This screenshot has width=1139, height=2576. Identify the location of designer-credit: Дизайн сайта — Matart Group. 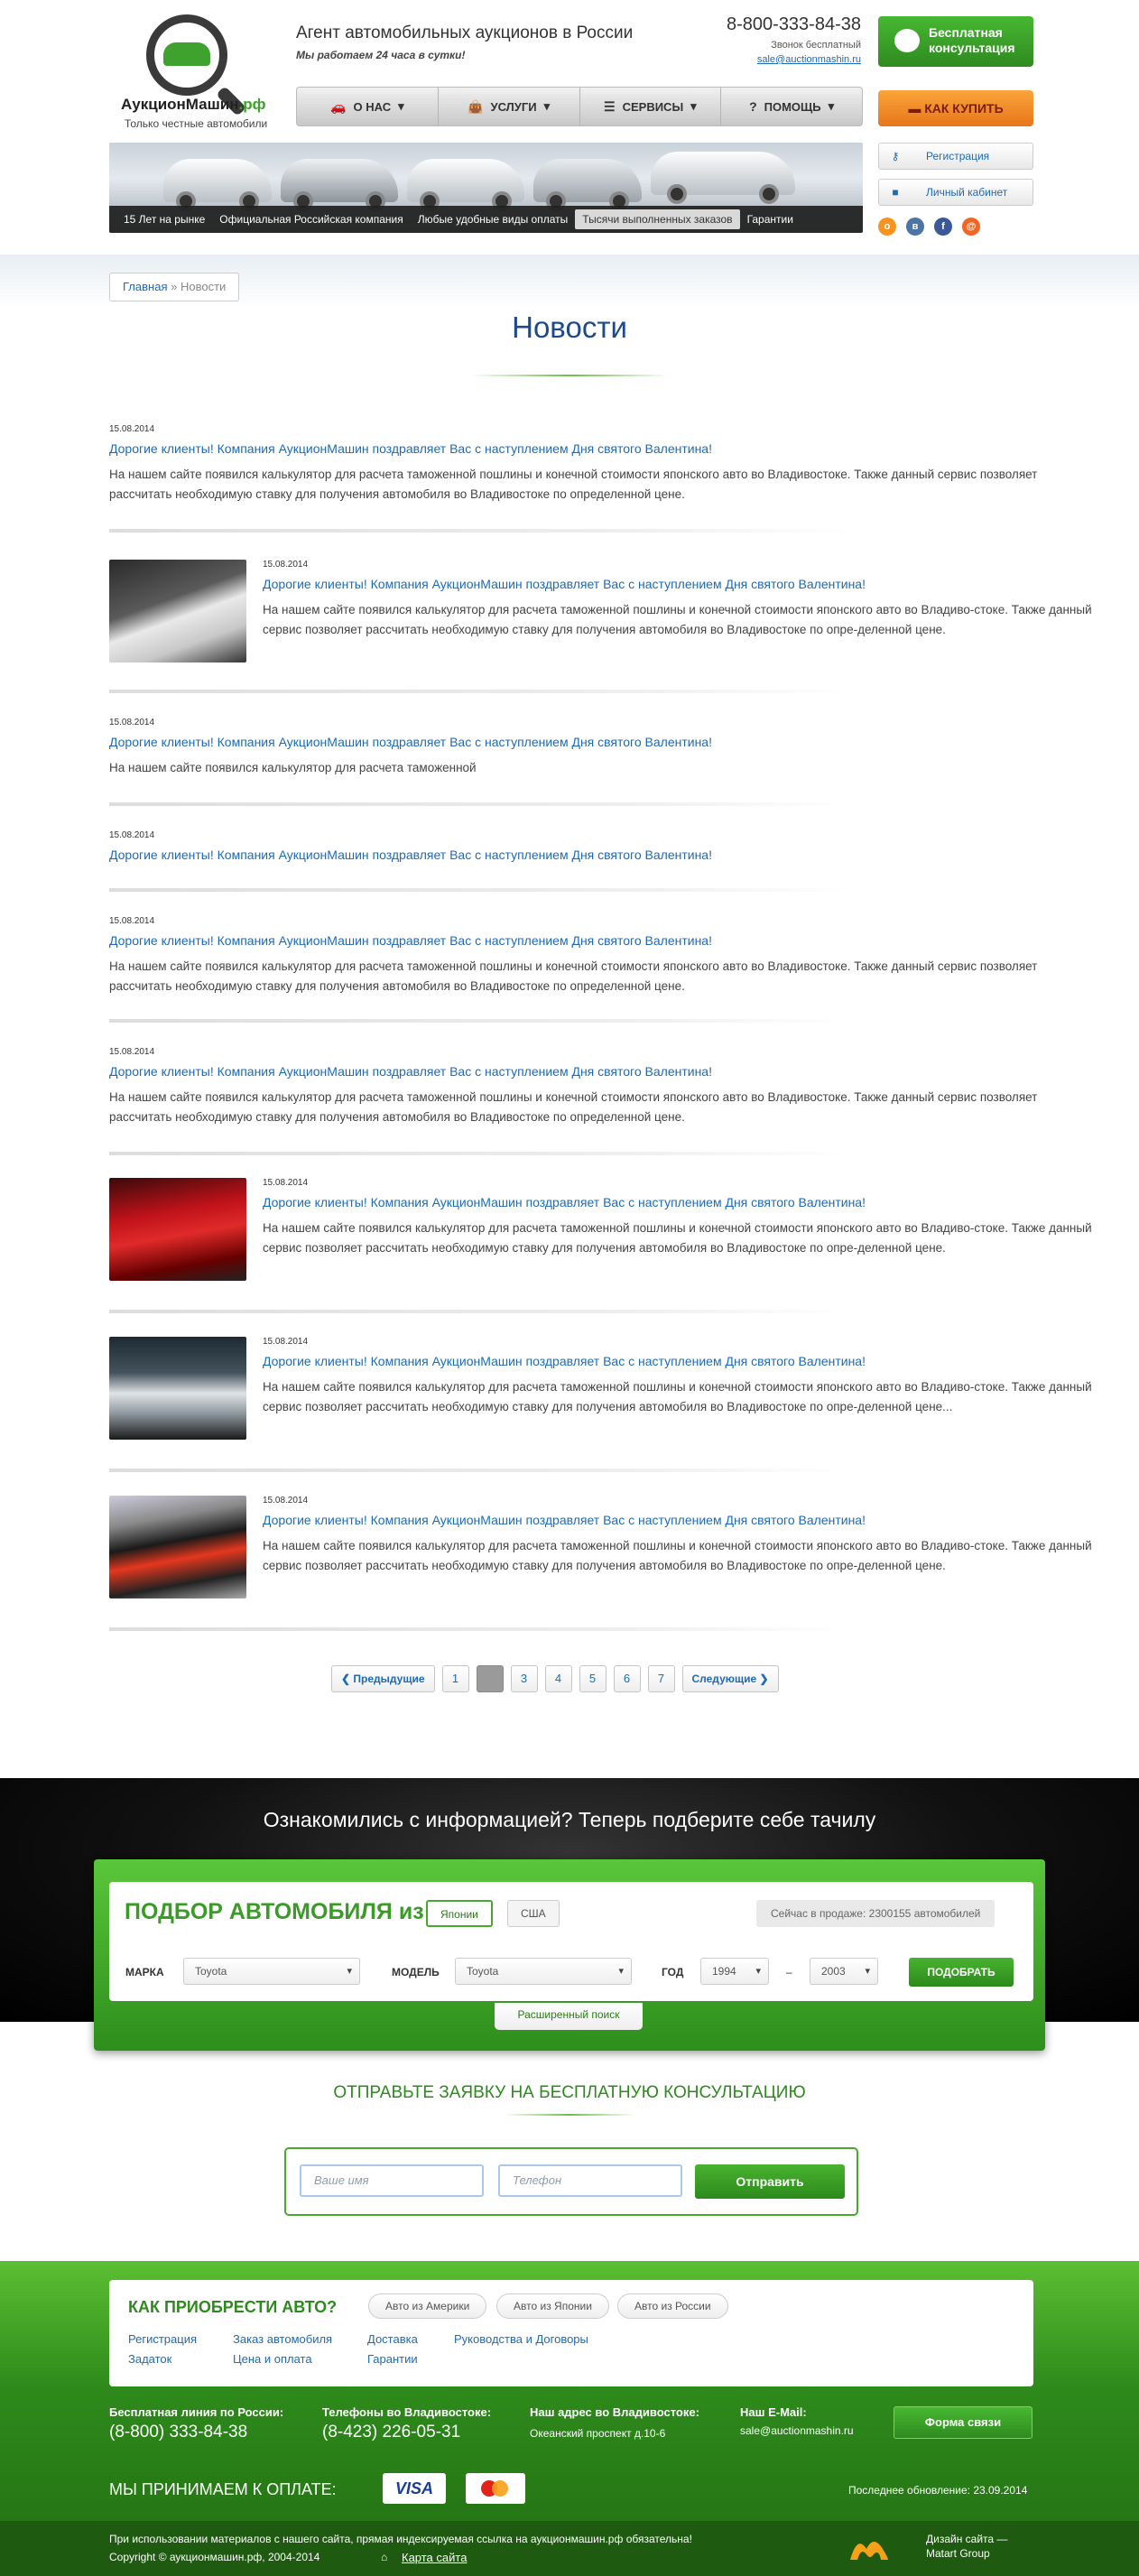
(966, 2546).